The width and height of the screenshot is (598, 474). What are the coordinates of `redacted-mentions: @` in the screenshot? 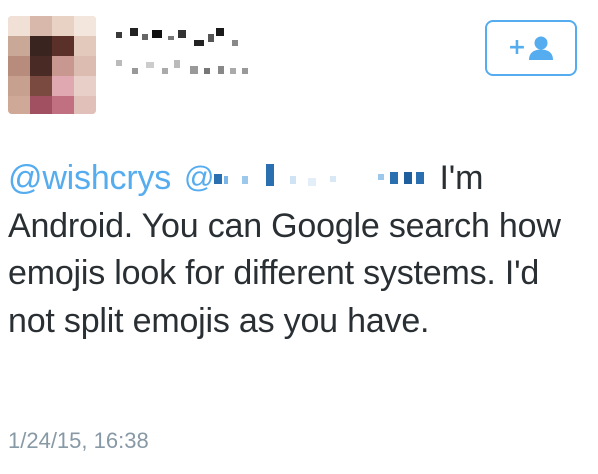 It's located at (305, 176).